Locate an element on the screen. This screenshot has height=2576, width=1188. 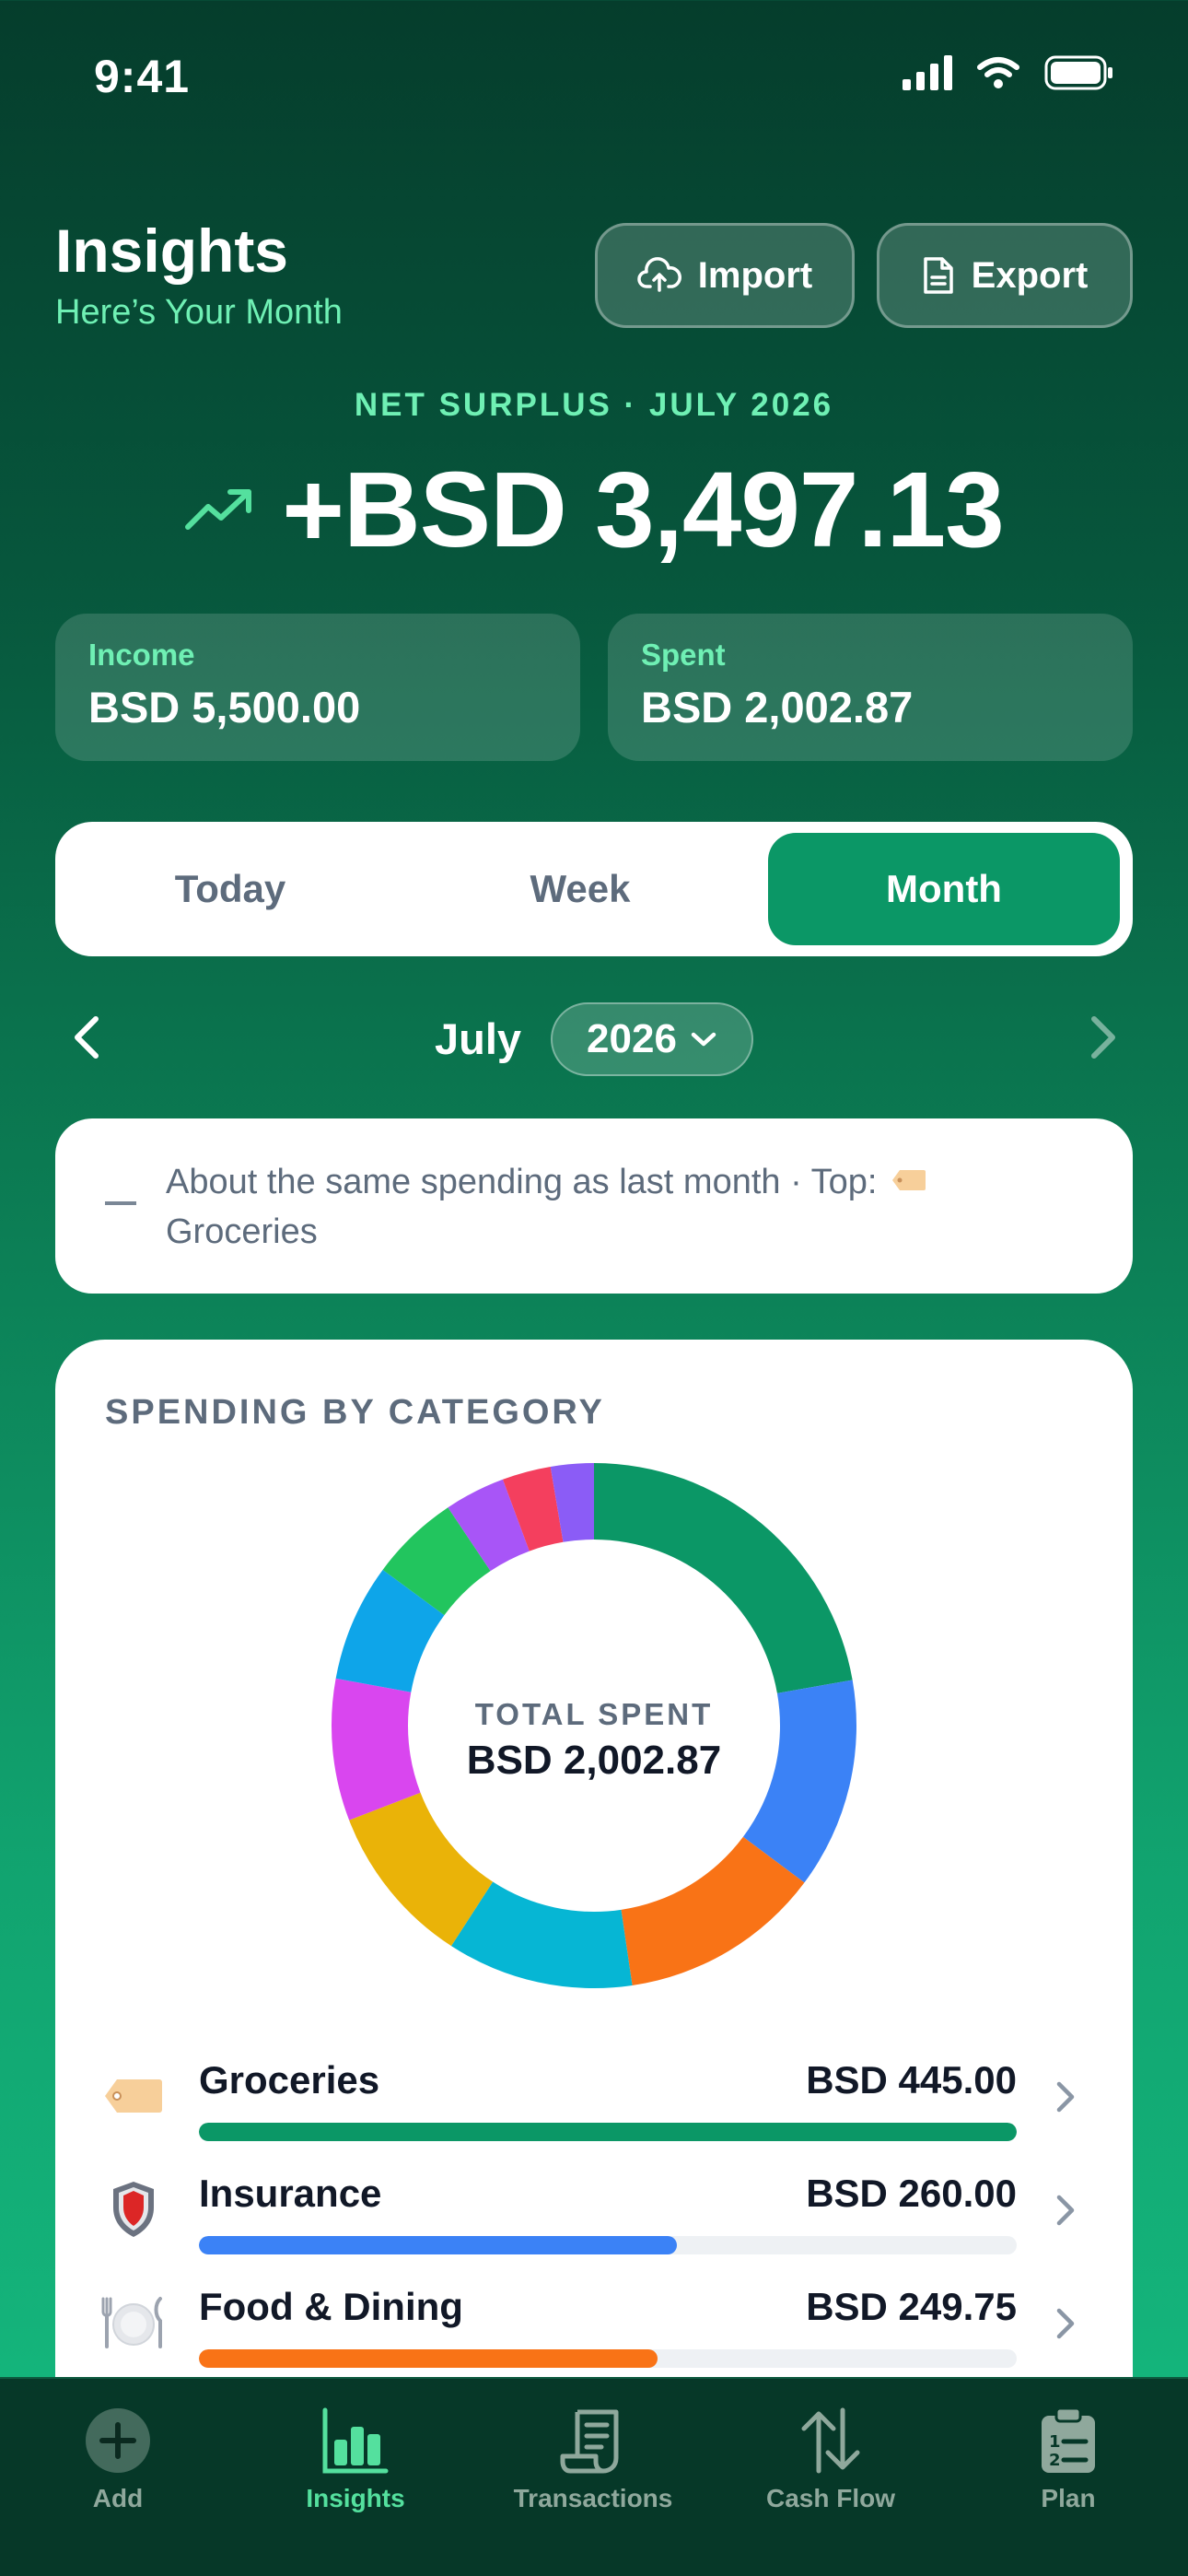
category-row-groceries: Groceries BSD 445.00 is located at coordinates (594, 2113).